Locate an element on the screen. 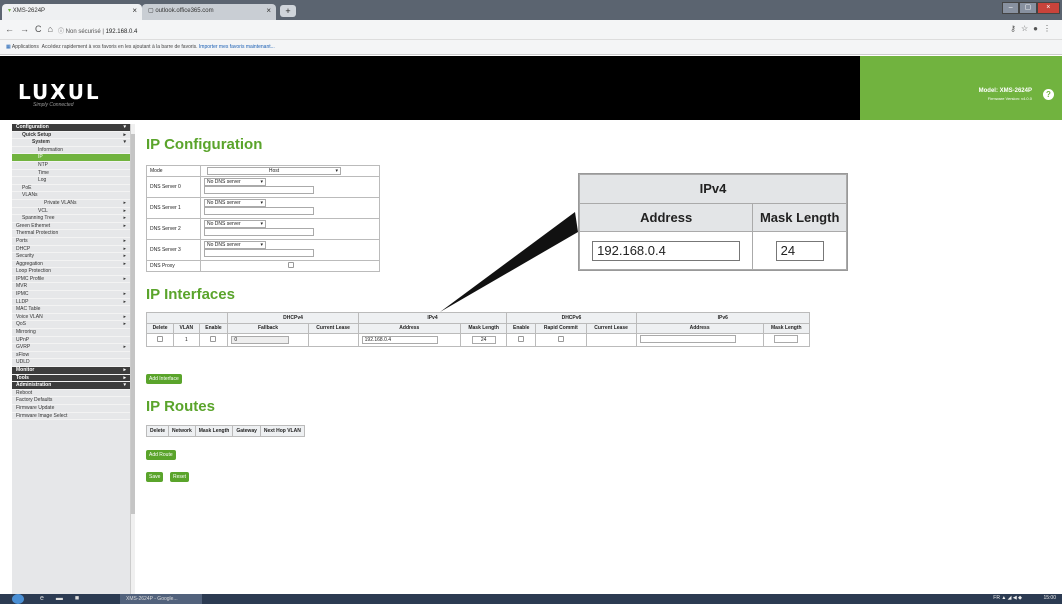  system-tray: FR ▲ ◢ ◀ ◆ is located at coordinates (1007, 598).